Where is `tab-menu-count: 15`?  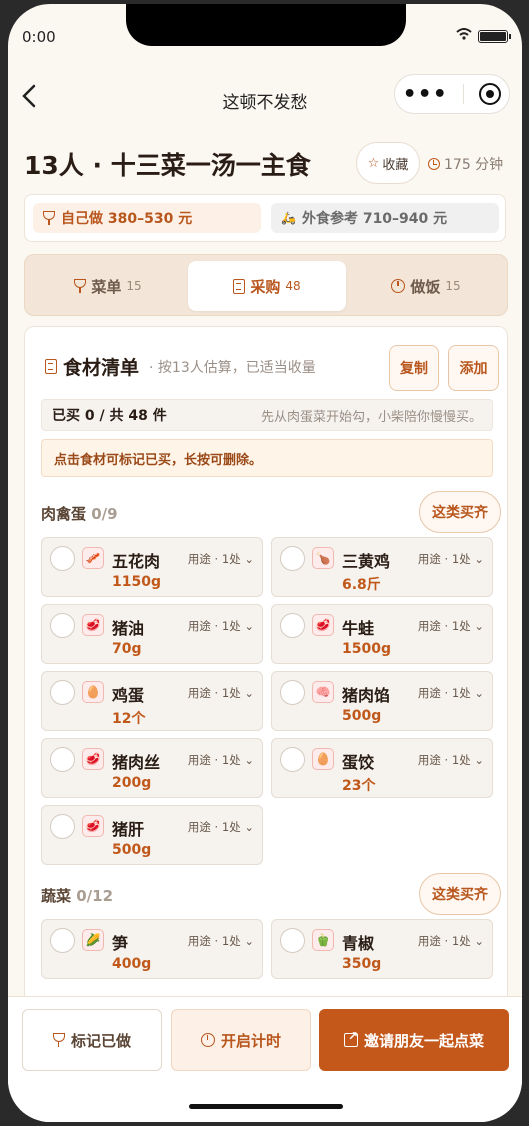 tab-menu-count: 15 is located at coordinates (134, 286).